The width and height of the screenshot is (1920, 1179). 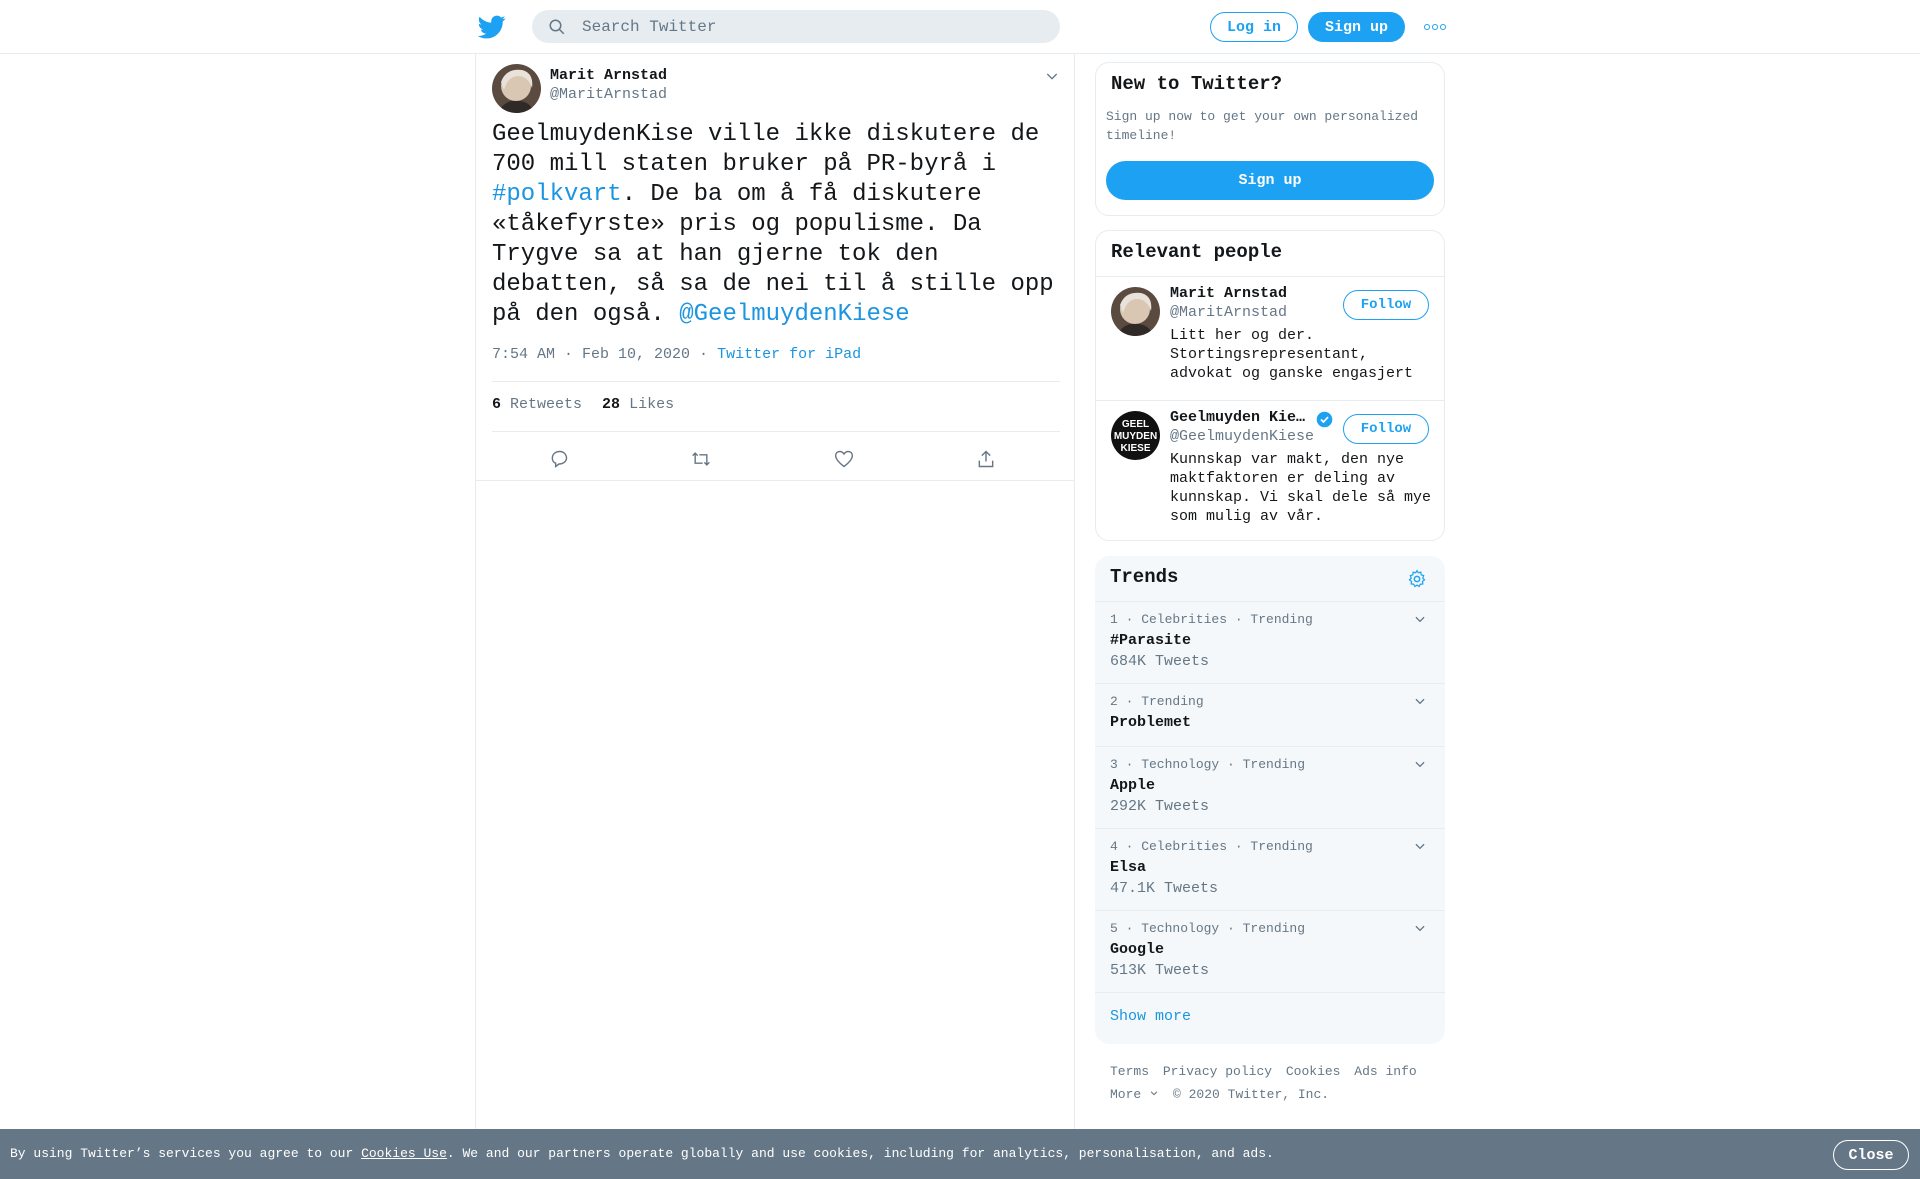 What do you see at coordinates (1135, 448) in the screenshot?
I see `avatar-logo-text: KIESE` at bounding box center [1135, 448].